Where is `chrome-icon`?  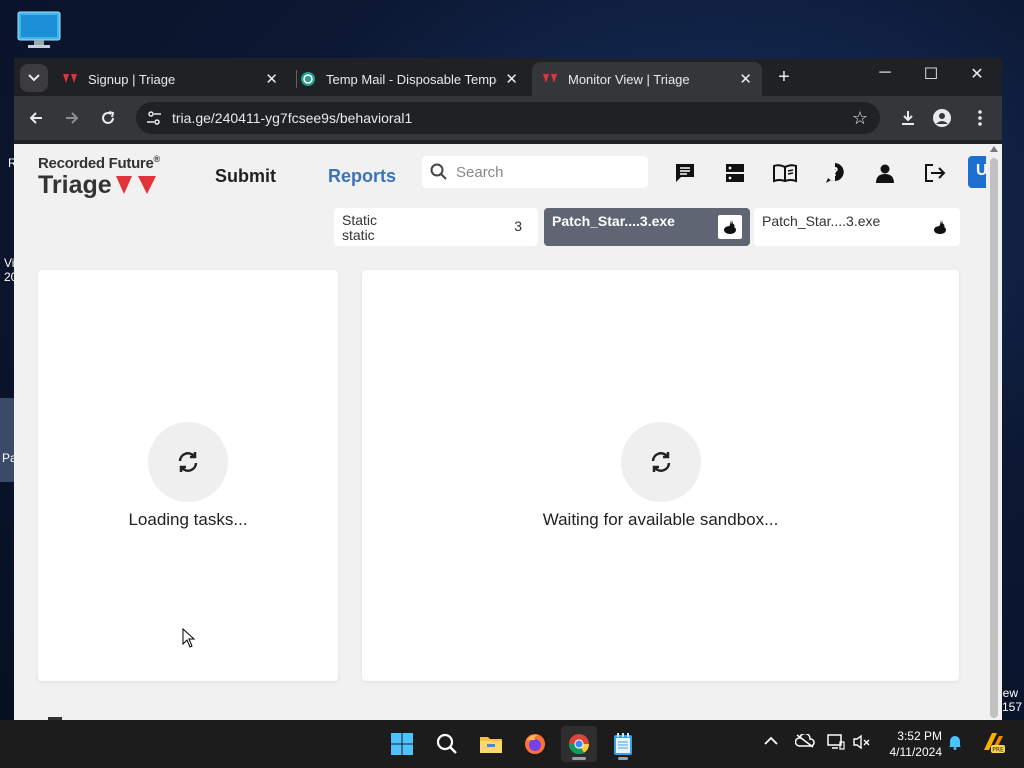
chrome-icon is located at coordinates (579, 744).